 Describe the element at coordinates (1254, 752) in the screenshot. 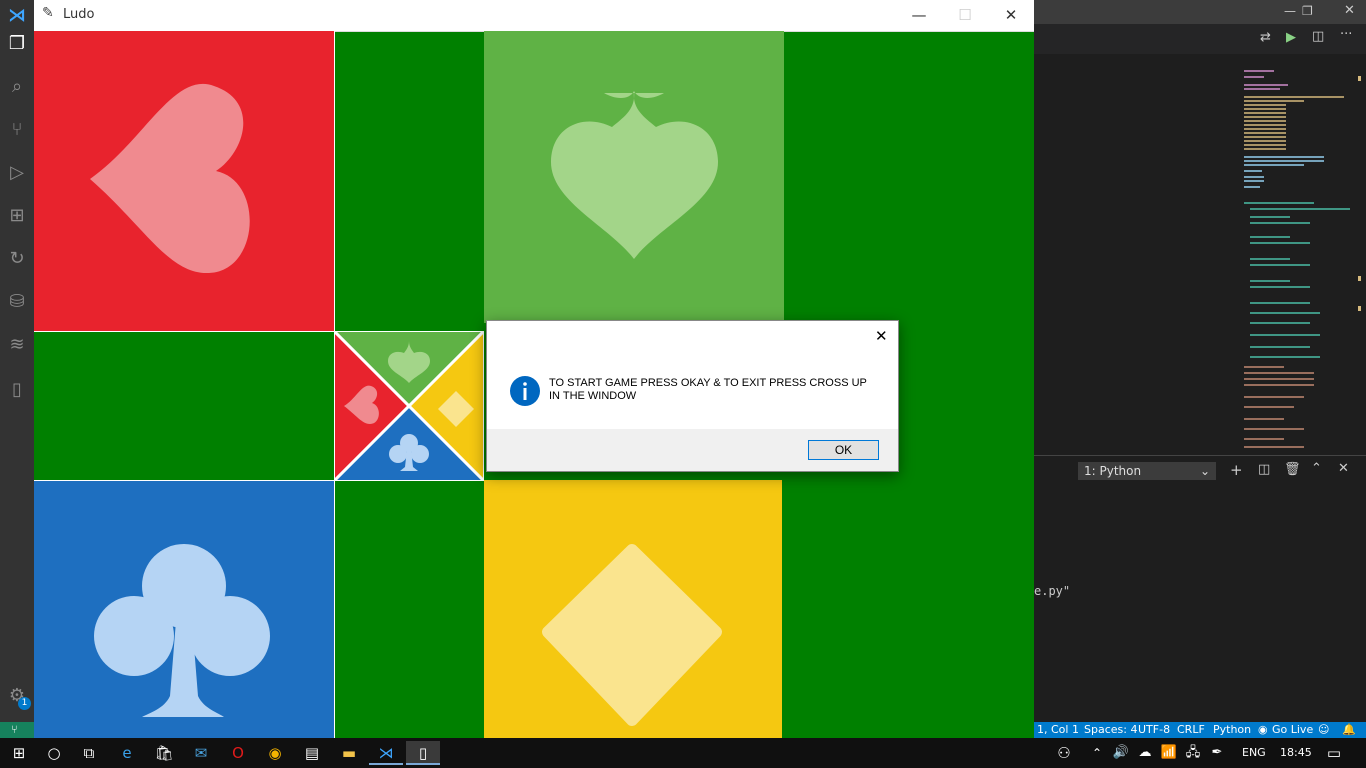

I see `language-indicator: ENG` at that location.